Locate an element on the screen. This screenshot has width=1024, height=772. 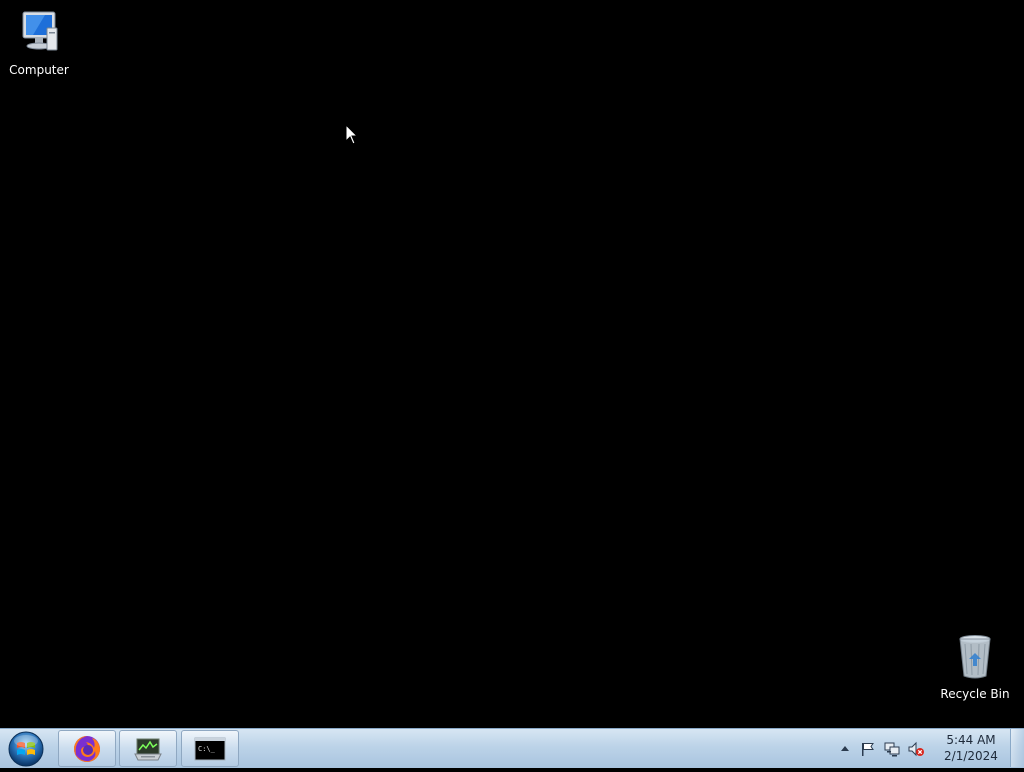
show-hidden-icons-arrow-icon is located at coordinates (845, 748).